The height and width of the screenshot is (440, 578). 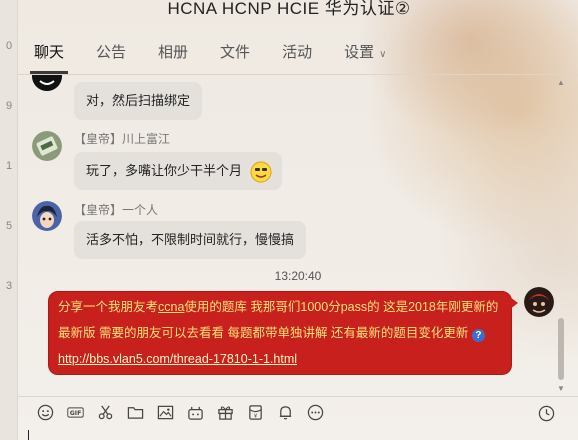 I want to click on game-icon, so click(x=195, y=413).